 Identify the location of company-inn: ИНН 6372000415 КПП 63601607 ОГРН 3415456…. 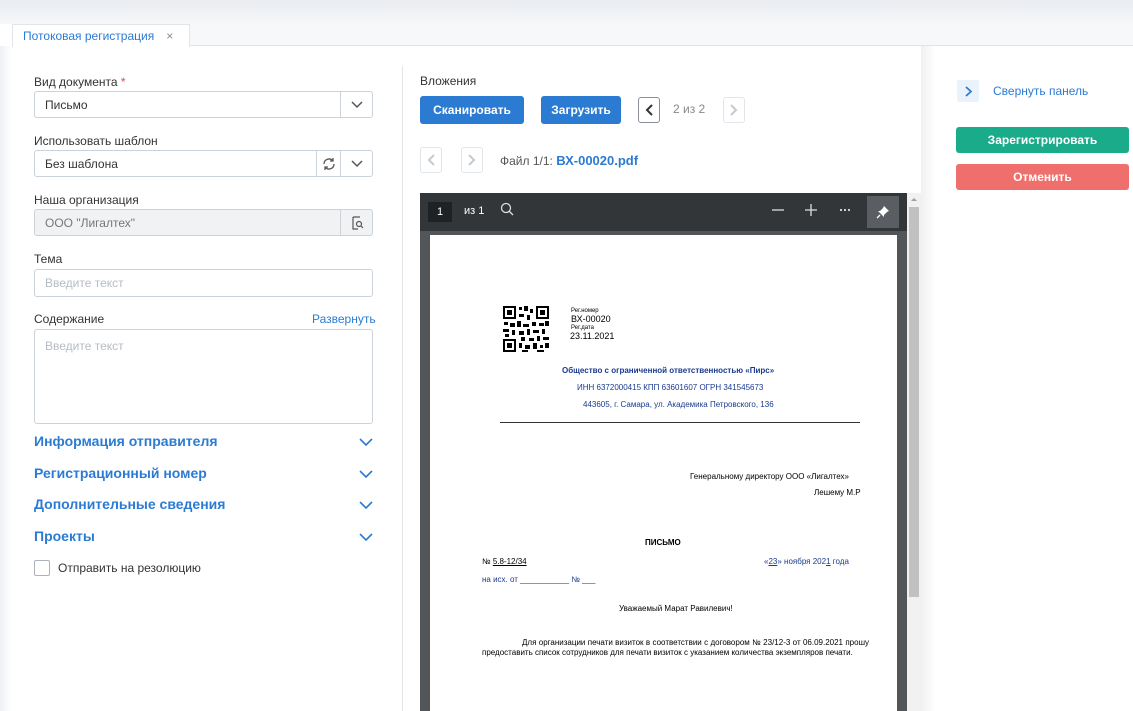
(670, 387).